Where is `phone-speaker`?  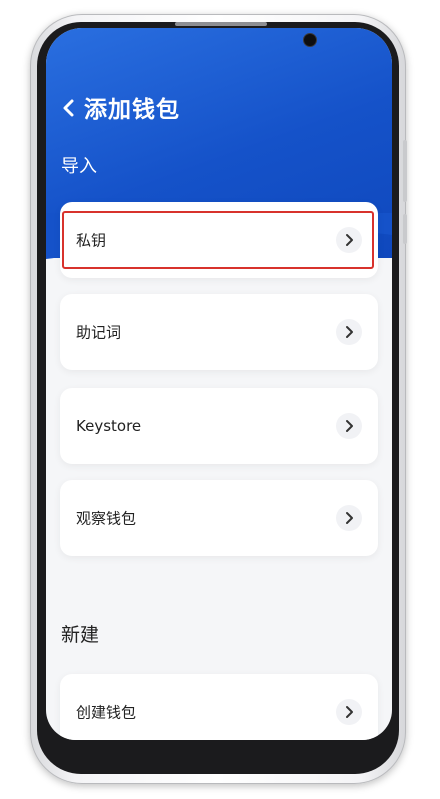
phone-speaker is located at coordinates (221, 24).